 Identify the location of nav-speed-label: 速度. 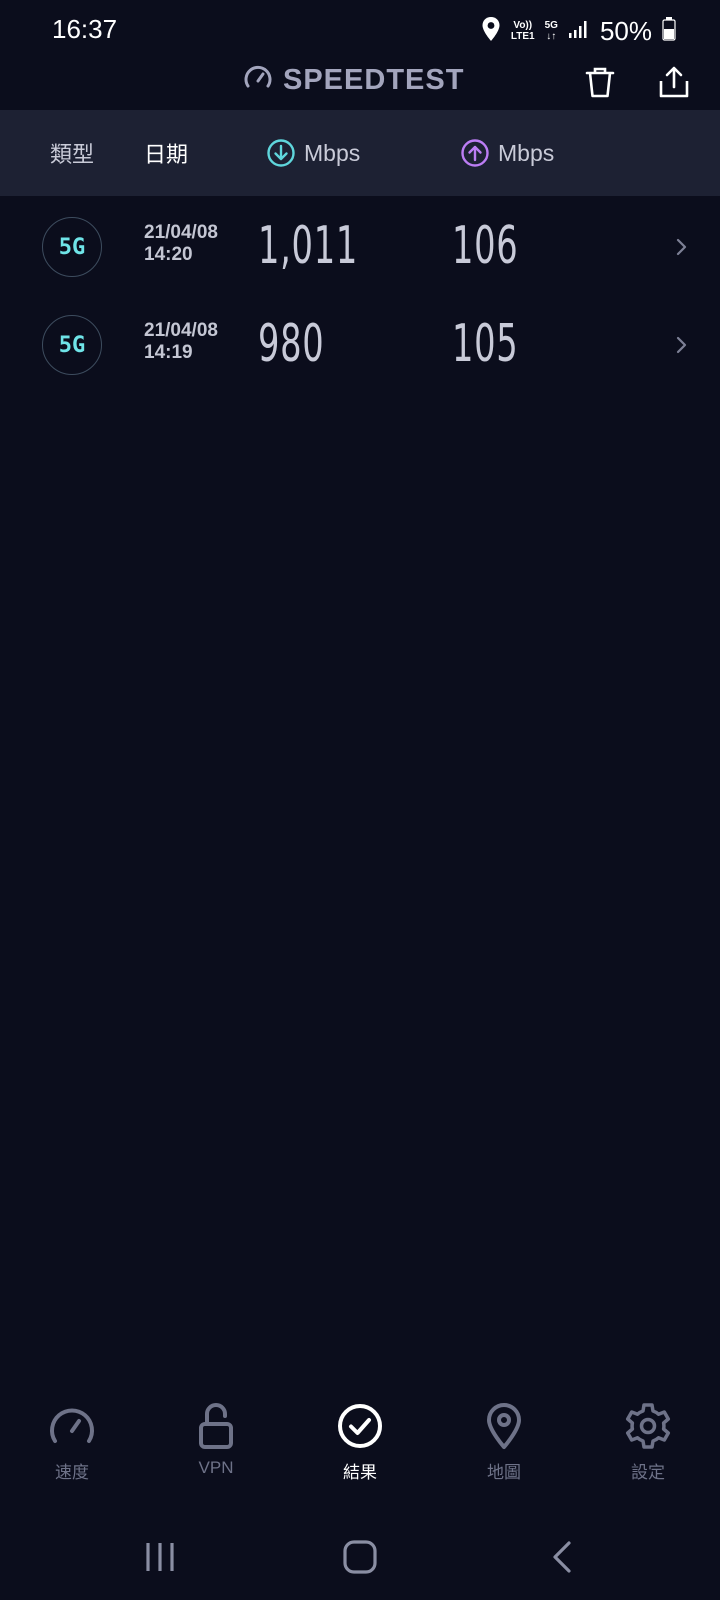
(72, 1472).